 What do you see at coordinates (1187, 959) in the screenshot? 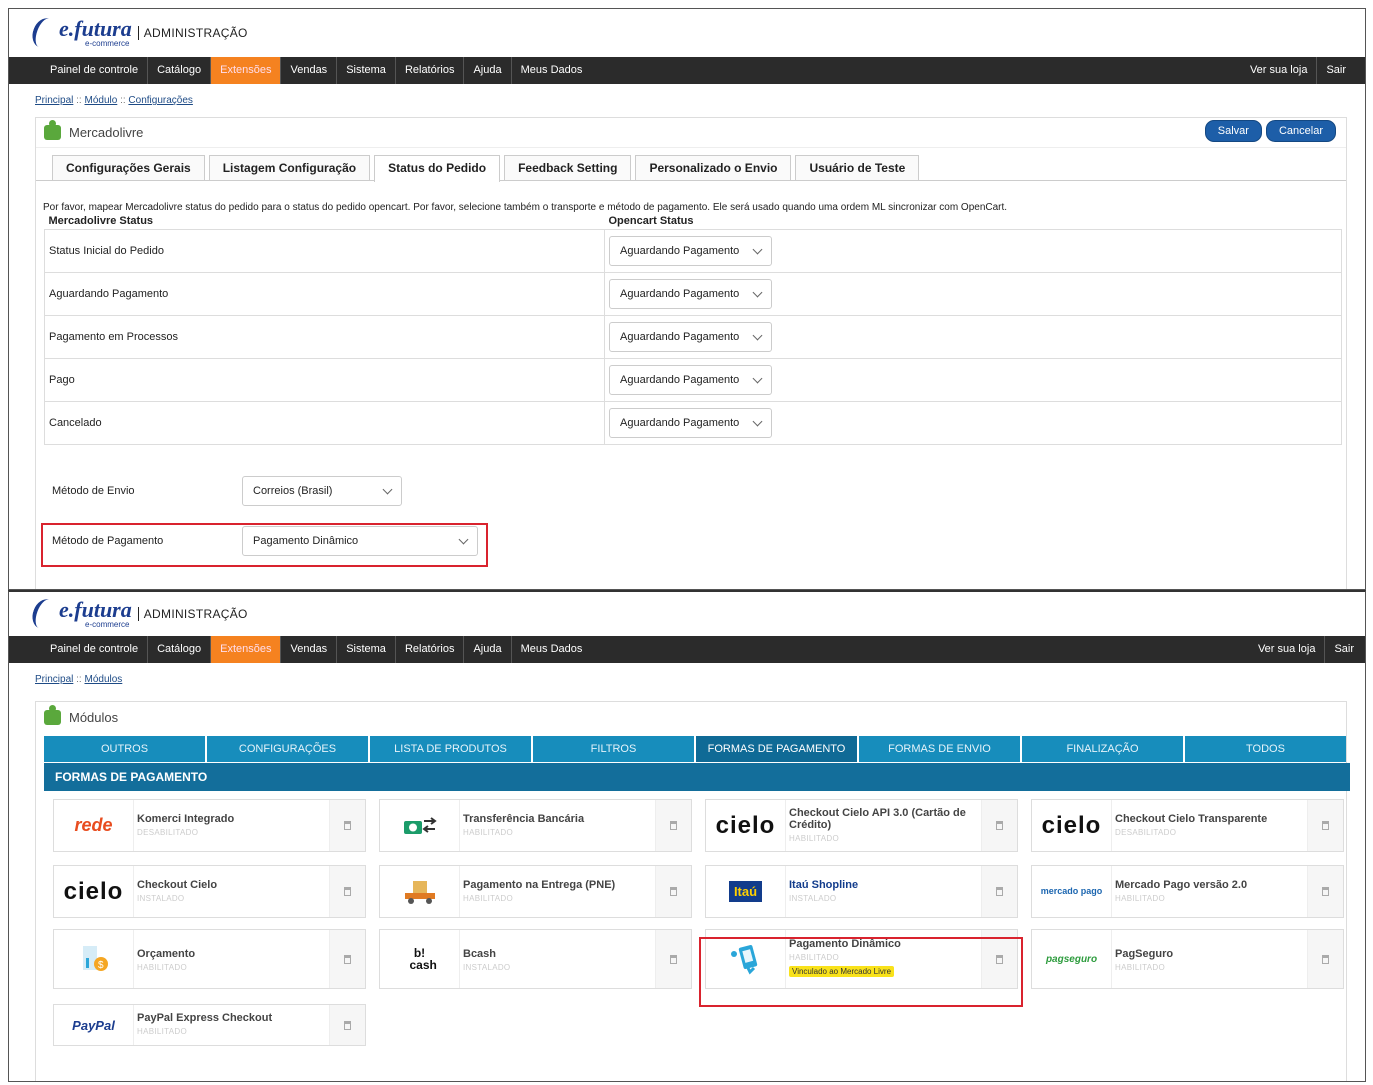
I see `module-card: pagseguro PagSeguro HABILITADO` at bounding box center [1187, 959].